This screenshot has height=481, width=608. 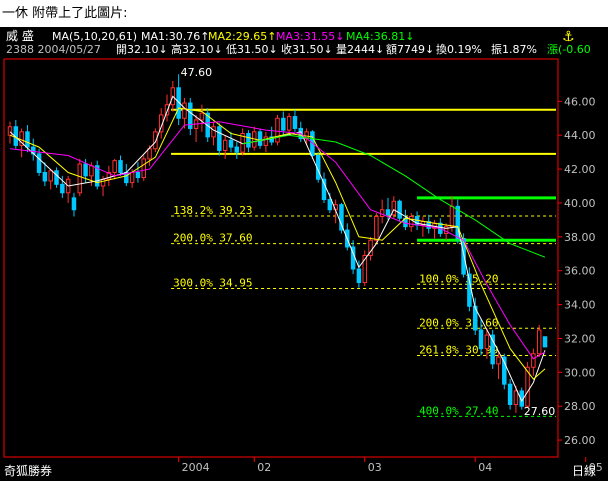 What do you see at coordinates (252, 49) in the screenshot?
I see `low-value: 低31.50↓` at bounding box center [252, 49].